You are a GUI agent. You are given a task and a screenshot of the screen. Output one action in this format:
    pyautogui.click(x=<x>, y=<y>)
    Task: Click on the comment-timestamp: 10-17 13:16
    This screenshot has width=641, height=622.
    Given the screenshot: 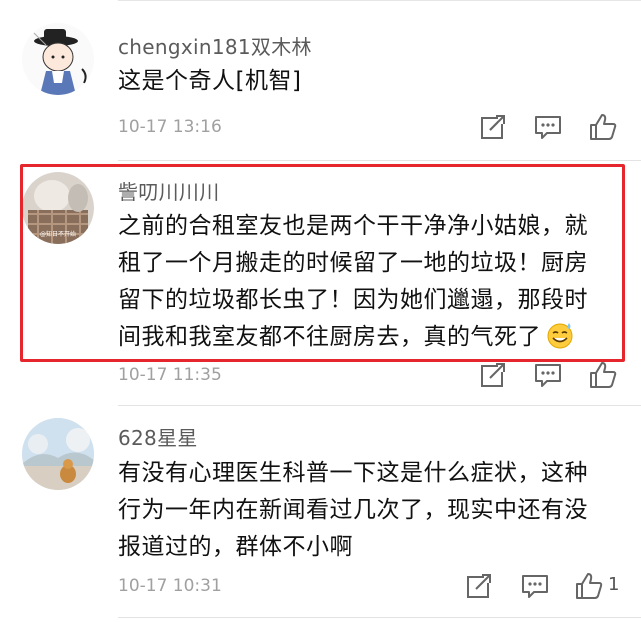 What is the action you would take?
    pyautogui.click(x=170, y=127)
    